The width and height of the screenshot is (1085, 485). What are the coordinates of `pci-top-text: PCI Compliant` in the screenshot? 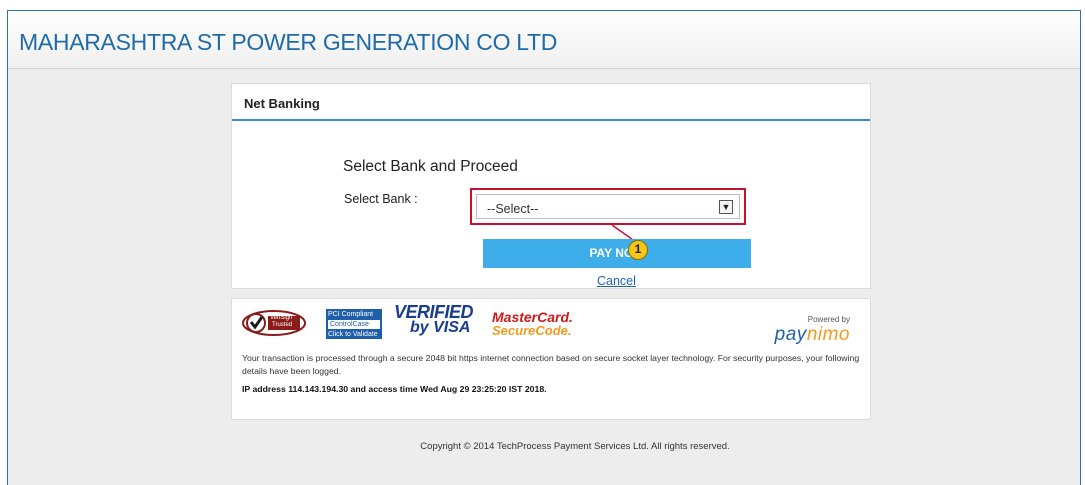 It's located at (351, 314).